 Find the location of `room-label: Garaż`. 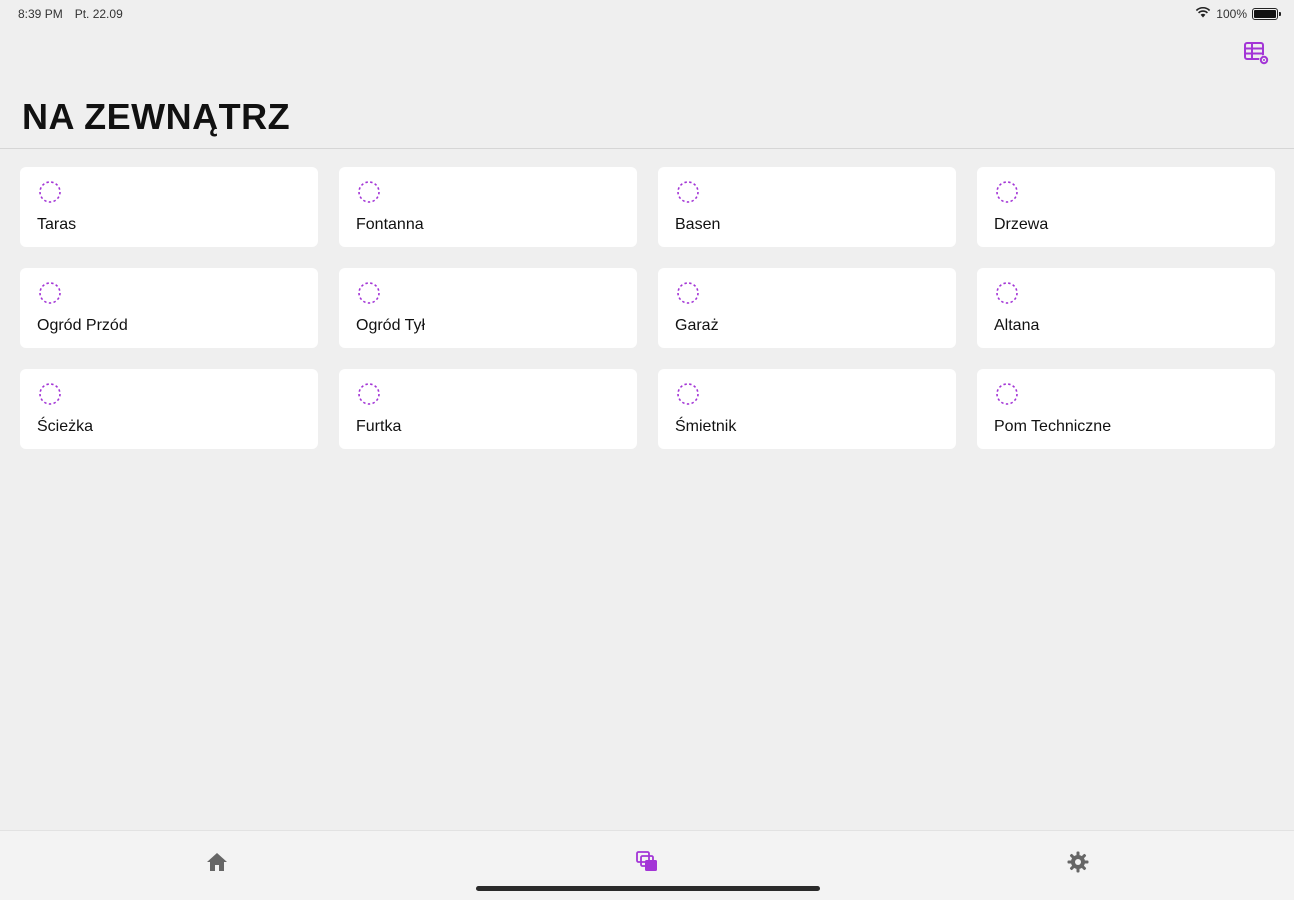

room-label: Garaż is located at coordinates (697, 325).